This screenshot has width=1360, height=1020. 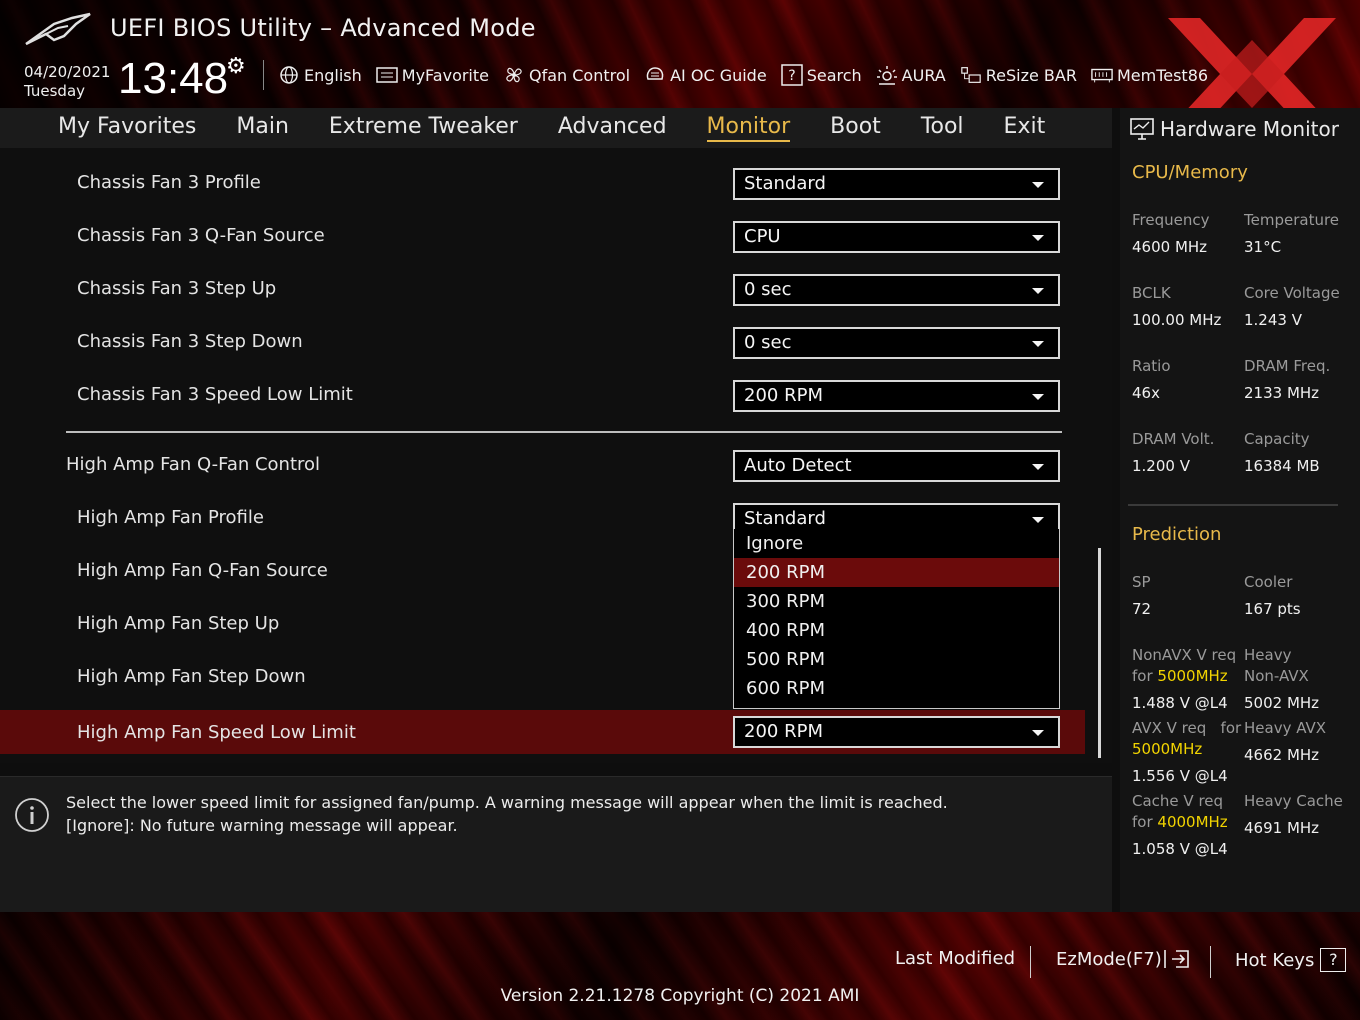 What do you see at coordinates (896, 659) in the screenshot?
I see `dropdown-option: 500 RPM` at bounding box center [896, 659].